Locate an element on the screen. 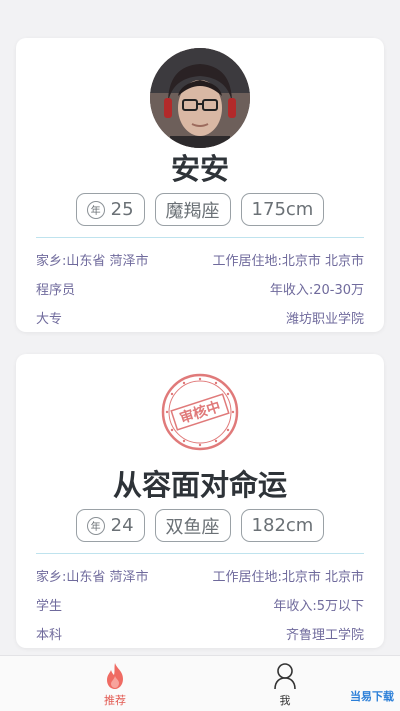 The image size is (400, 711). tab-me: 我 is located at coordinates (285, 685).